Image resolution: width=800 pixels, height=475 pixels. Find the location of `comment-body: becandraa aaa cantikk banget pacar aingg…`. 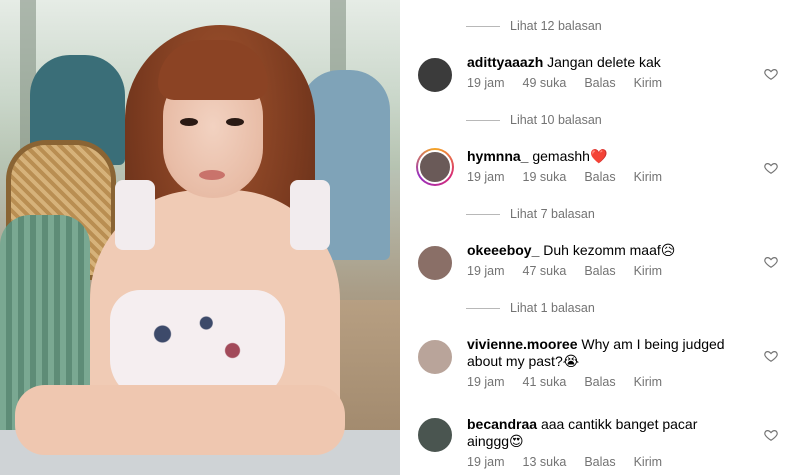

comment-body: becandraa aaa cantikk banget pacar aingg… is located at coordinates (602, 433).